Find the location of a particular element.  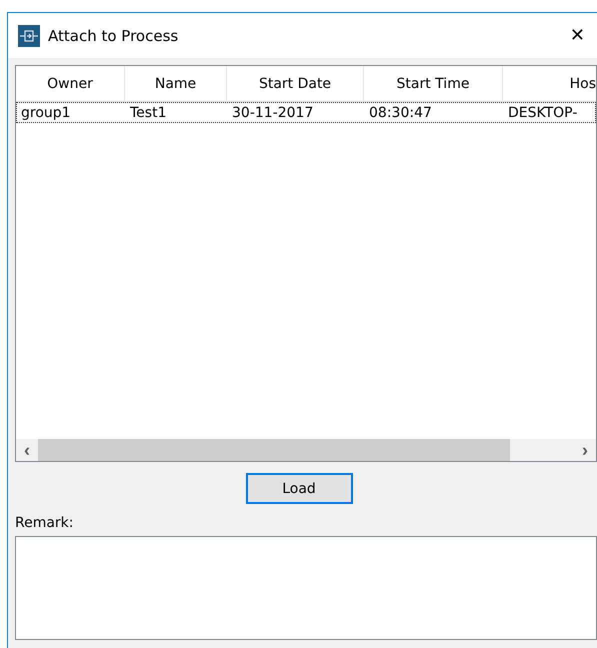

close-button: ✕ is located at coordinates (577, 35).